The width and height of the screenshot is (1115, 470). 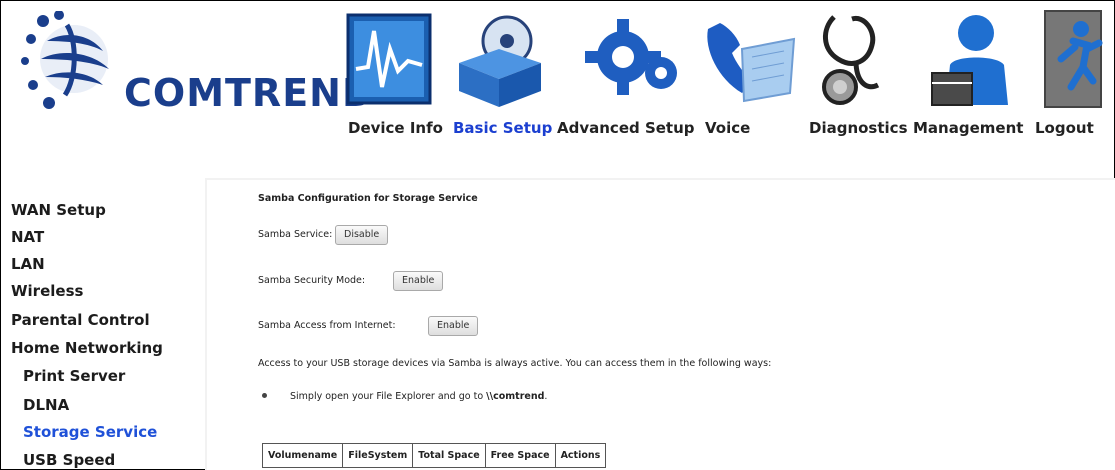 What do you see at coordinates (87, 348) in the screenshot?
I see `sidebar-item-home-networking: Home Networking` at bounding box center [87, 348].